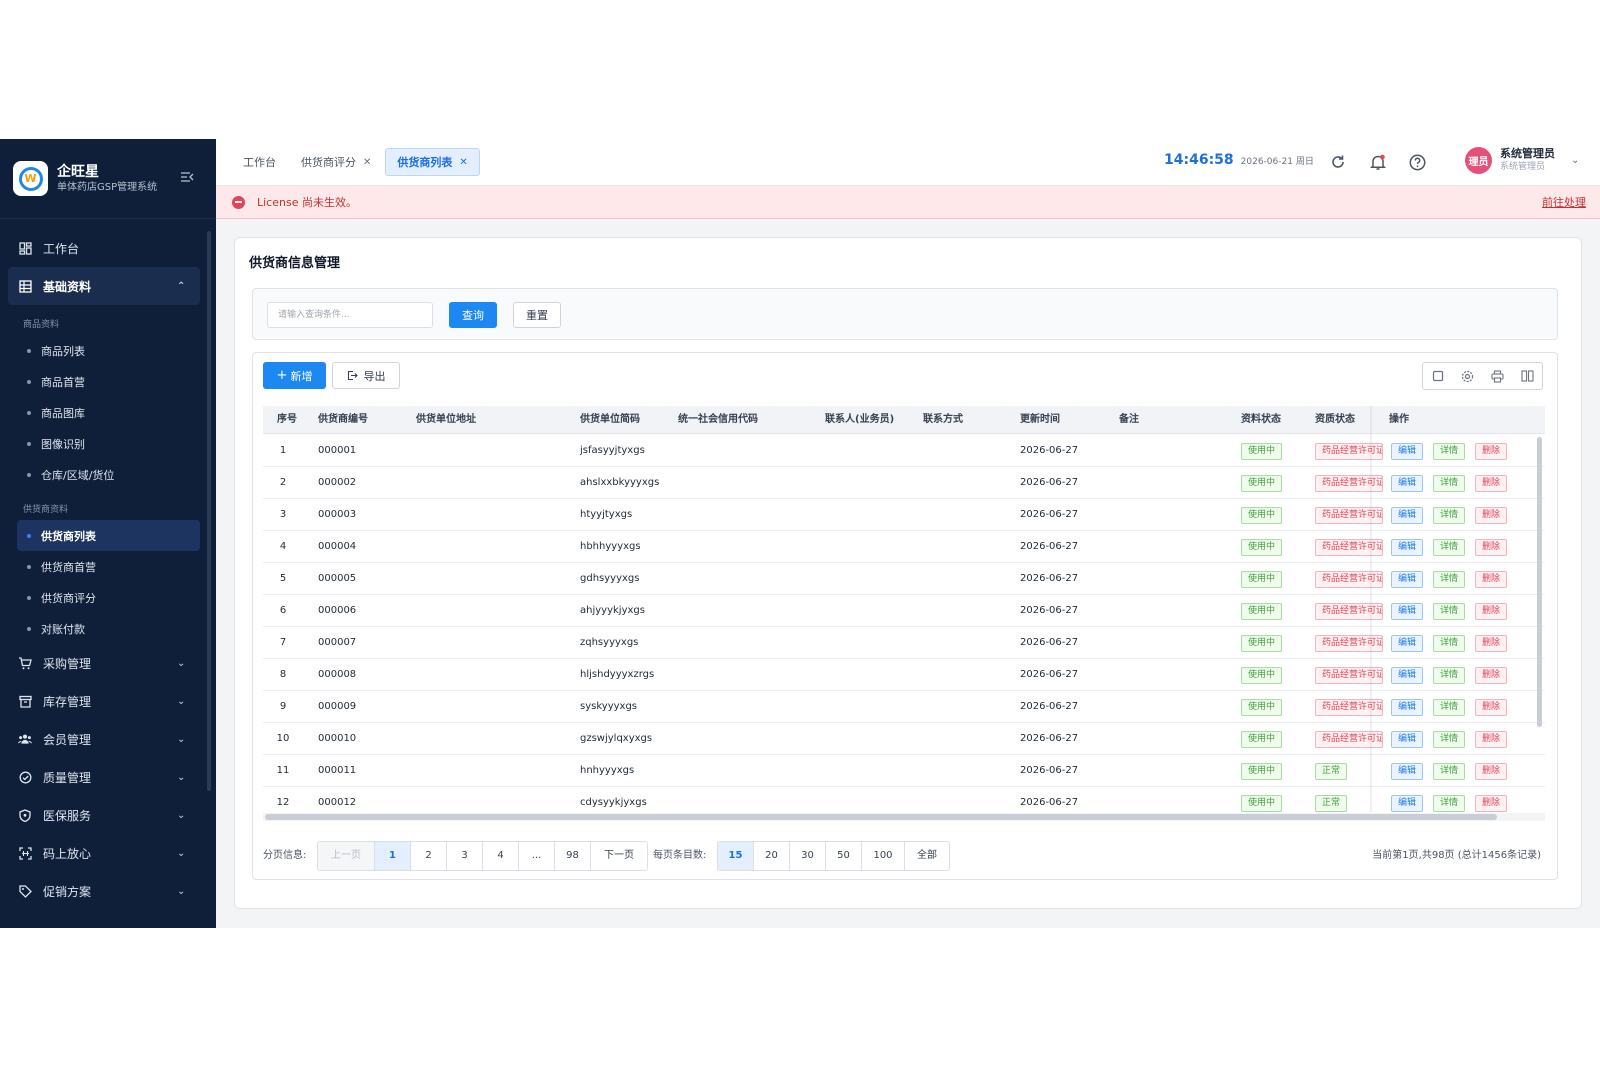 The image size is (1600, 1067). I want to click on print-icon, so click(1498, 376).